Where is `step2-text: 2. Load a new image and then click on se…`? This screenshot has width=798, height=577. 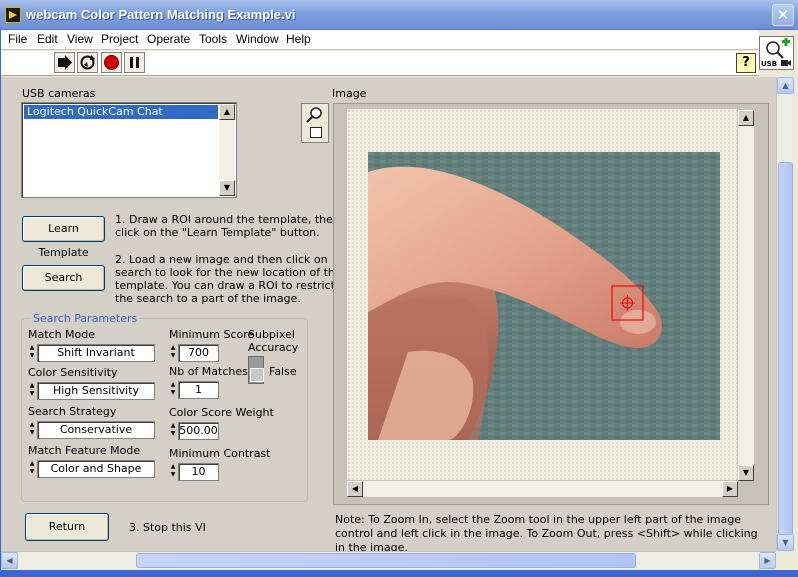
step2-text: 2. Load a new image and then click on se… is located at coordinates (228, 279).